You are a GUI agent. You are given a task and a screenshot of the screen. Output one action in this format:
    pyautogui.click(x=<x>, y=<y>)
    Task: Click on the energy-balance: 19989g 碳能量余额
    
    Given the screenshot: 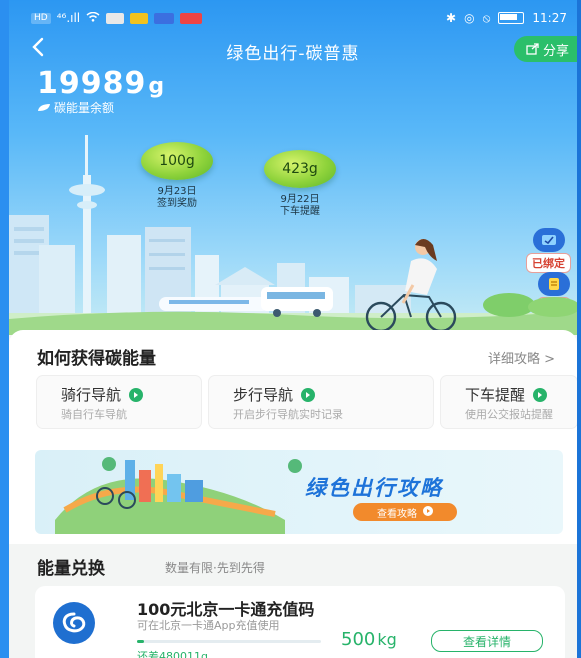 What is the action you would take?
    pyautogui.click(x=100, y=91)
    